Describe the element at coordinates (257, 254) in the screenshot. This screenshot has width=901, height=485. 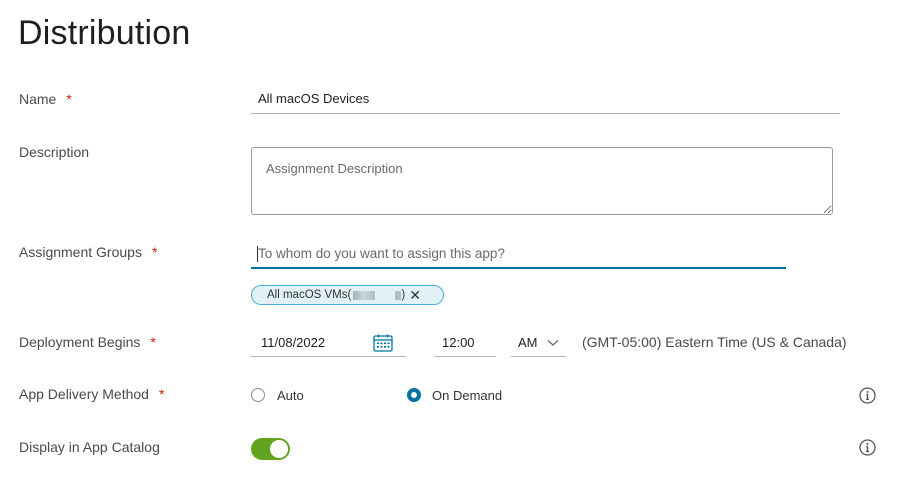
I see `text-caret` at that location.